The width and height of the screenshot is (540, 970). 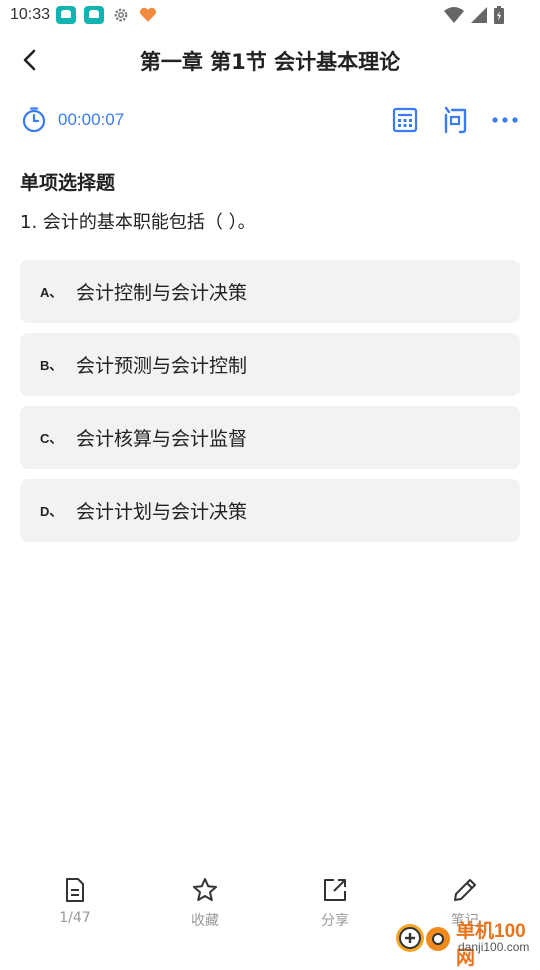 I want to click on favorite-label: 收藏, so click(x=205, y=921).